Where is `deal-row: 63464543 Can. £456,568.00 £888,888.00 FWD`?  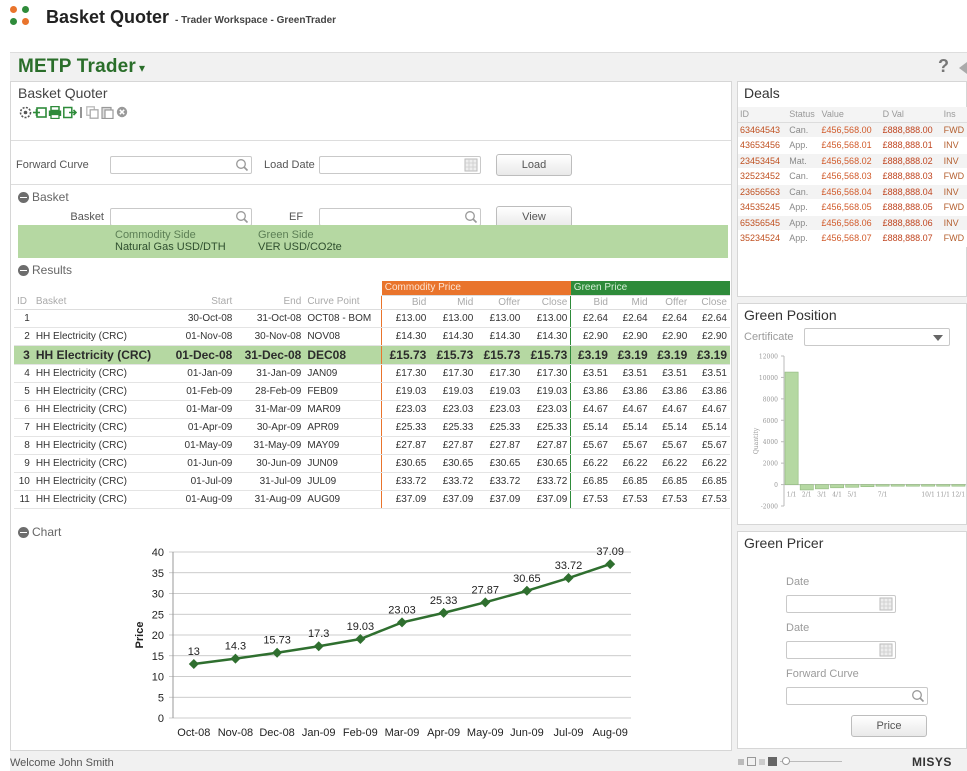 deal-row: 63464543 Can. £456,568.00 £888,888.00 FWD is located at coordinates (852, 130).